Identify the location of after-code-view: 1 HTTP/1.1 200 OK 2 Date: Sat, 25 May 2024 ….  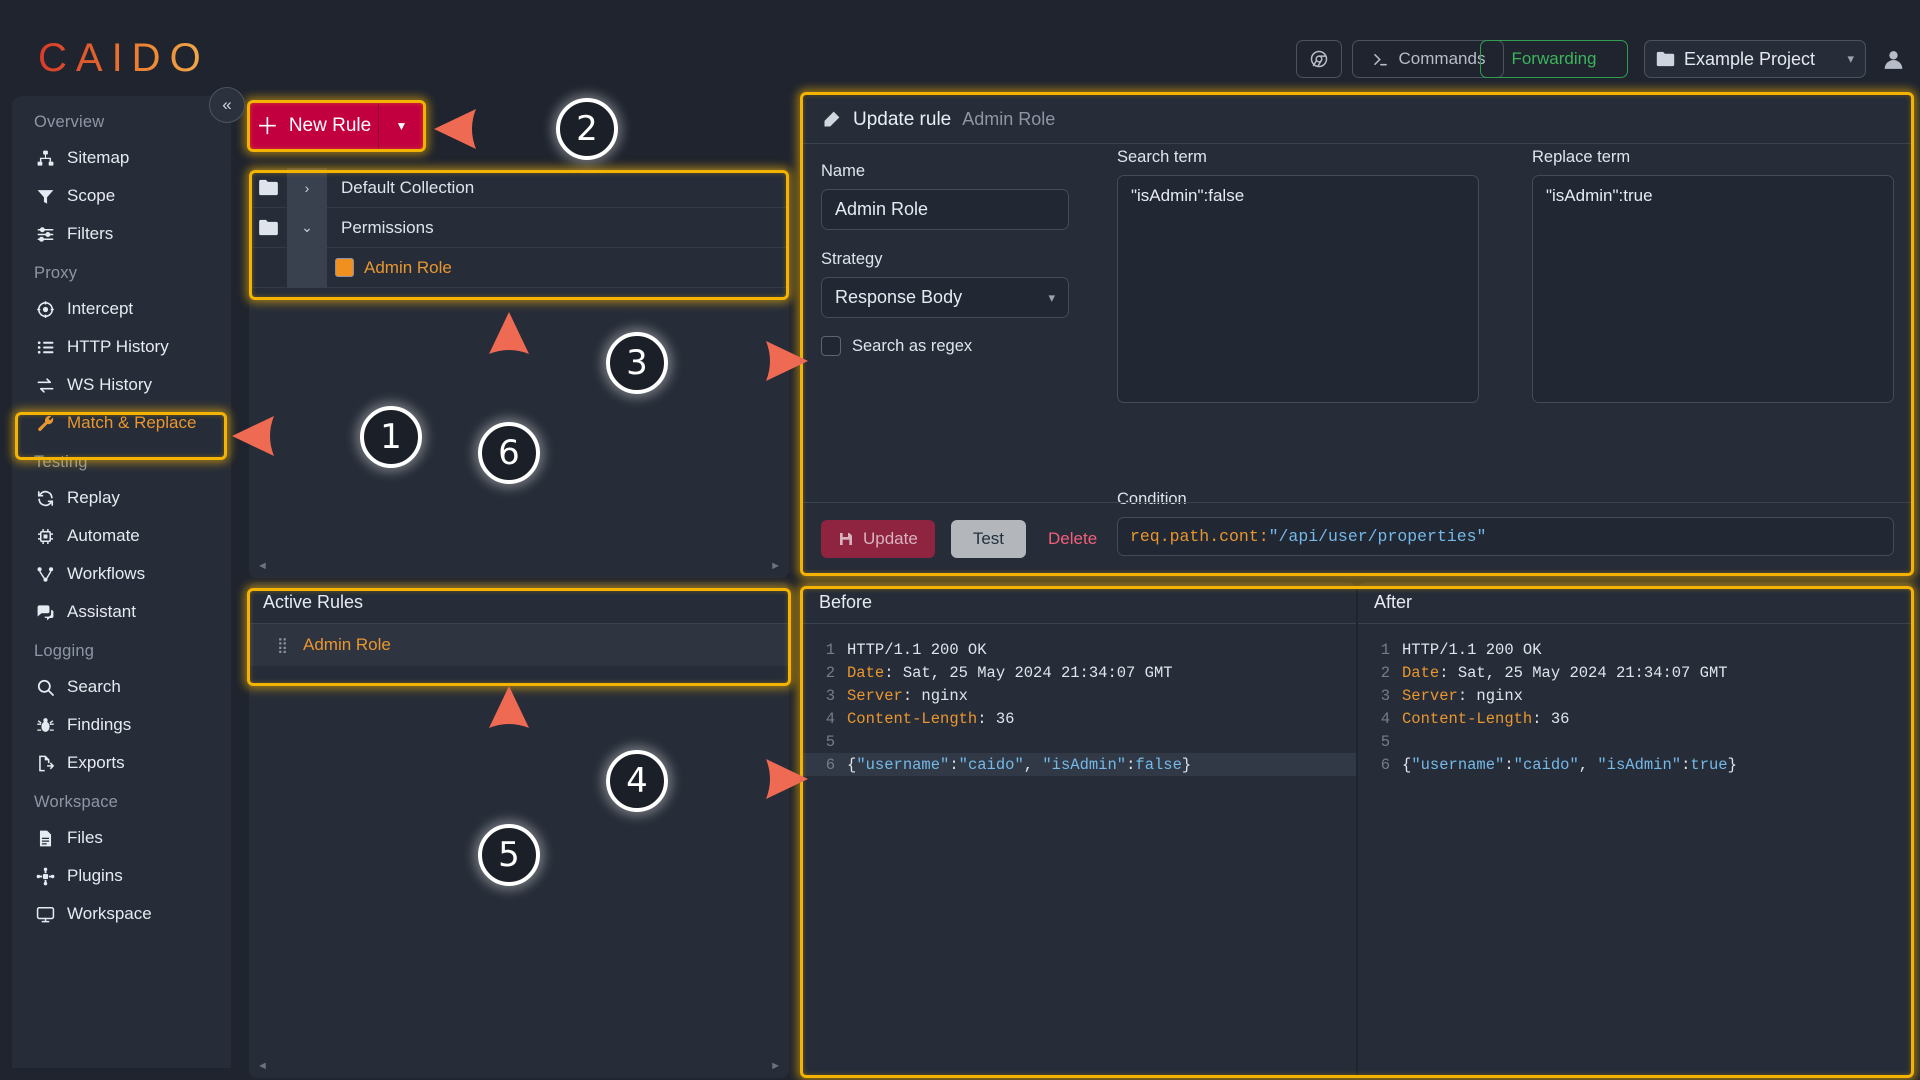
(1635, 700).